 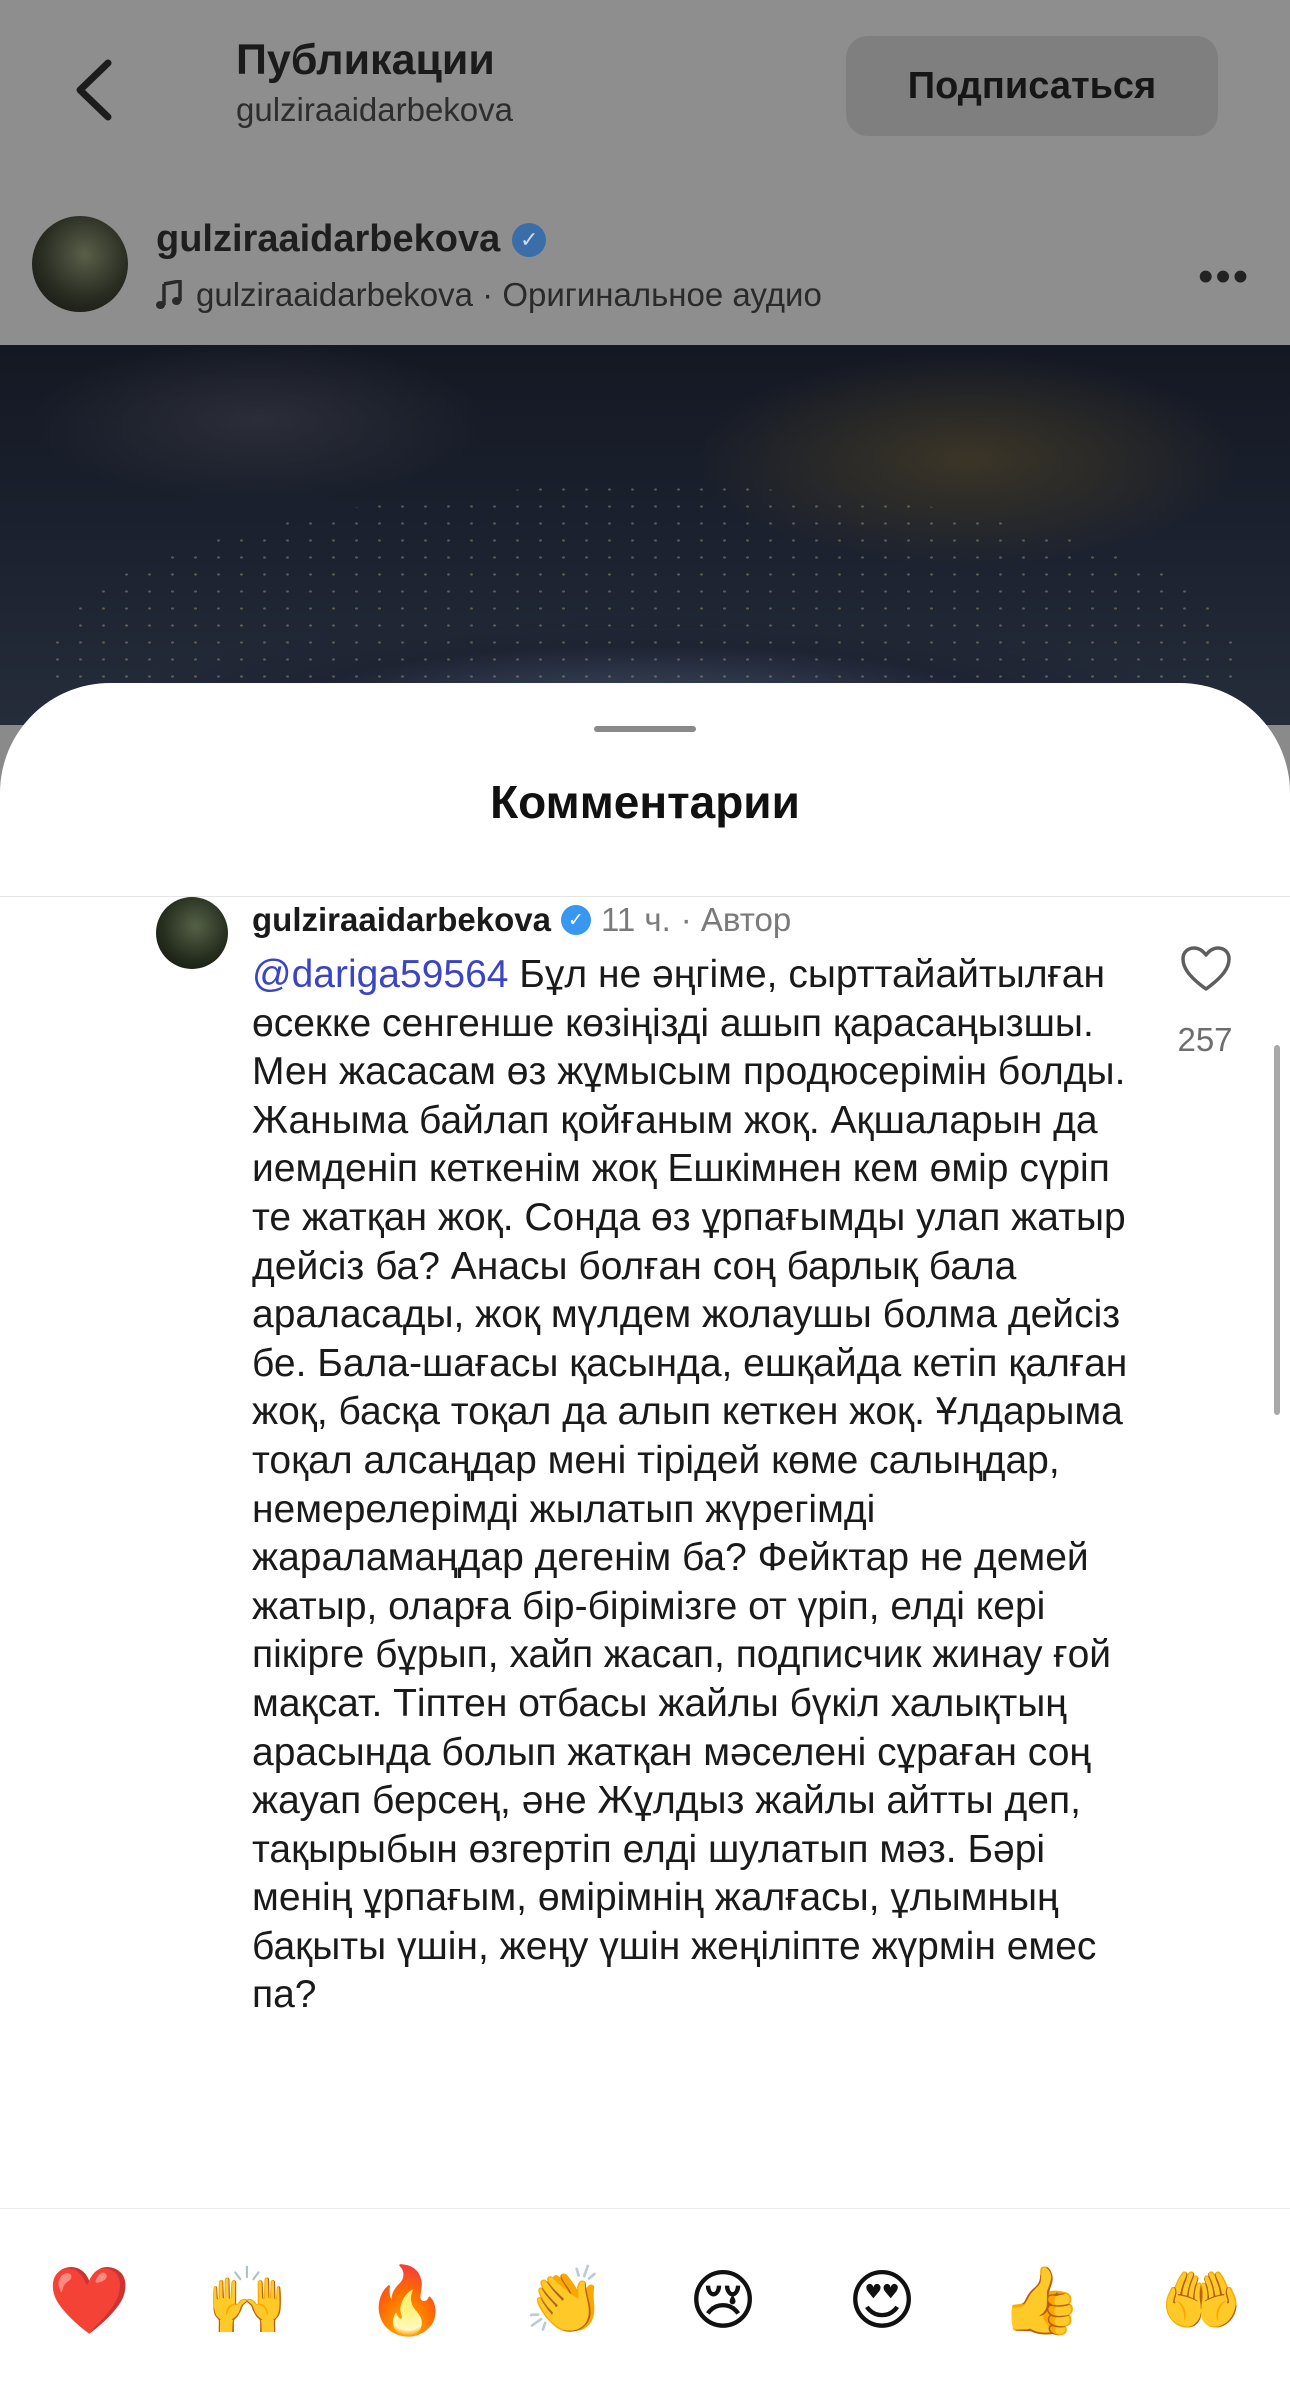 I want to click on post-author-avatar, so click(x=80, y=264).